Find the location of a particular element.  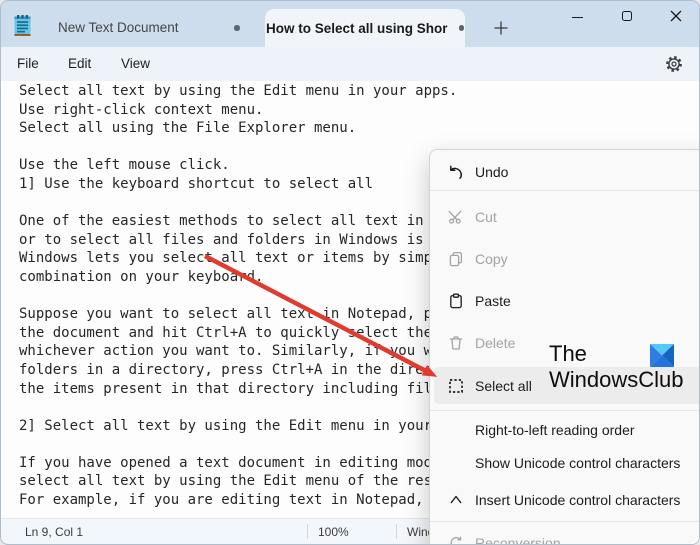

menu-view: View is located at coordinates (135, 63).